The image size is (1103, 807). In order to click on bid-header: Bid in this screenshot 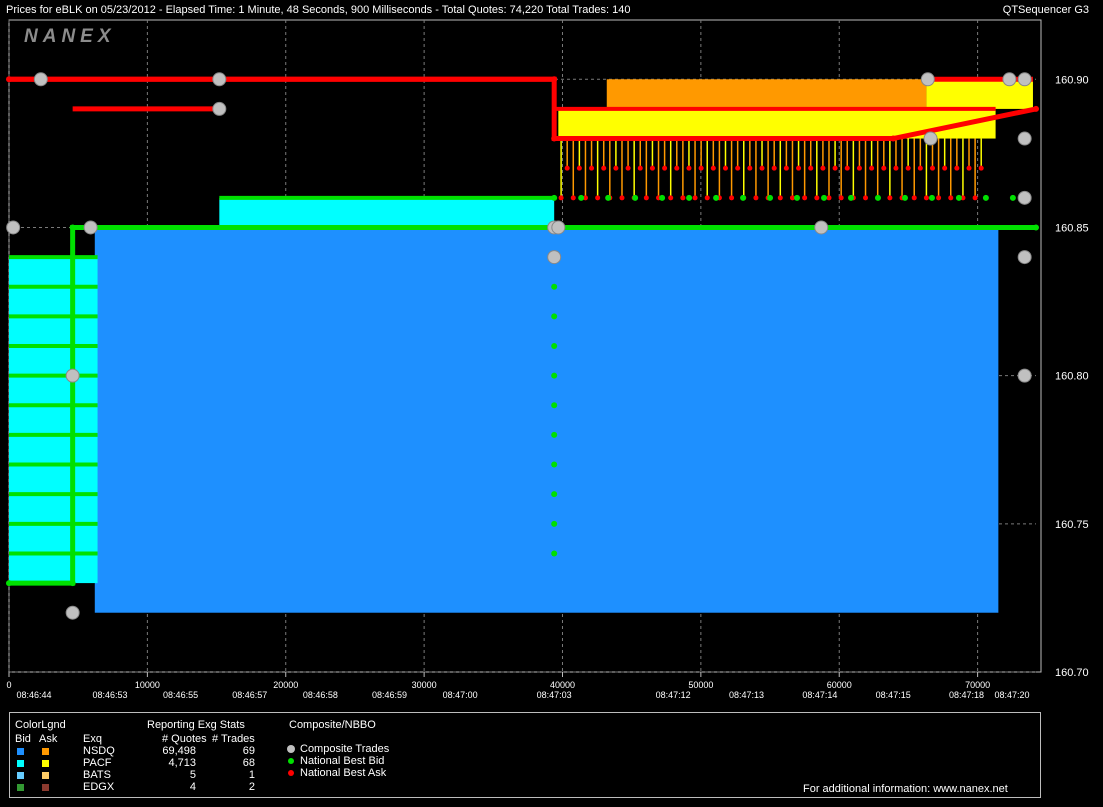, I will do `click(23, 739)`.